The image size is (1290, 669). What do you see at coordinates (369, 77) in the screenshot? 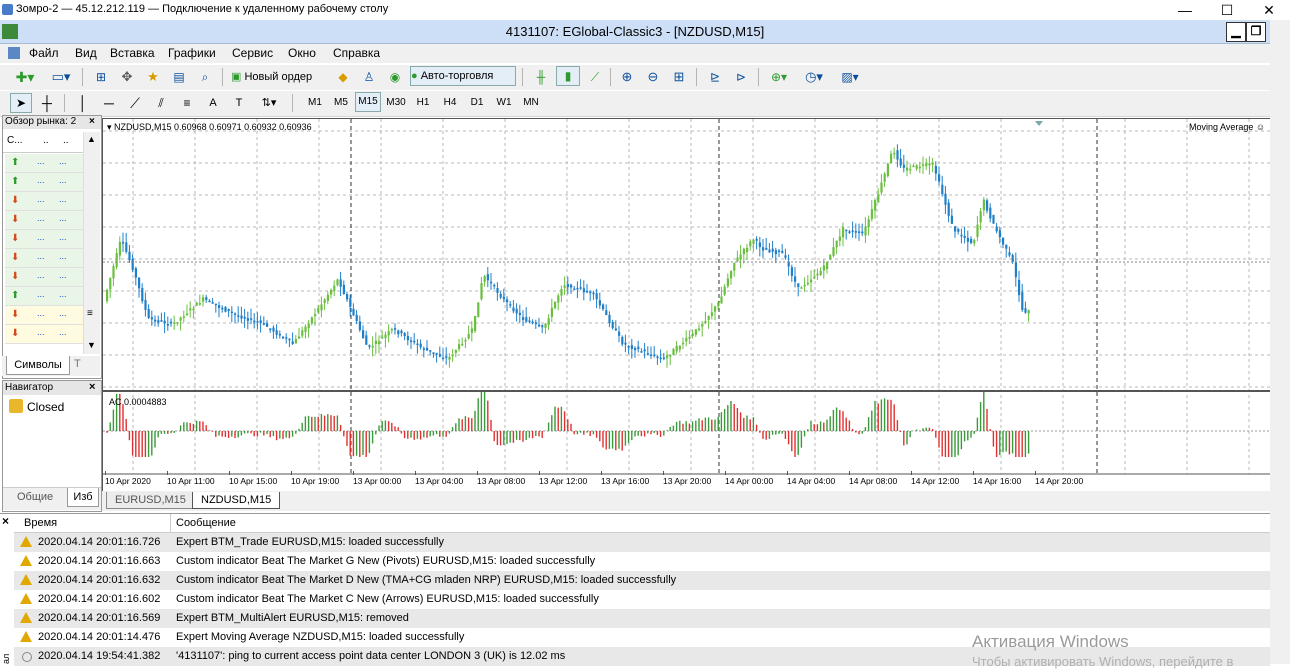
I see `signals-icon: ♙` at bounding box center [369, 77].